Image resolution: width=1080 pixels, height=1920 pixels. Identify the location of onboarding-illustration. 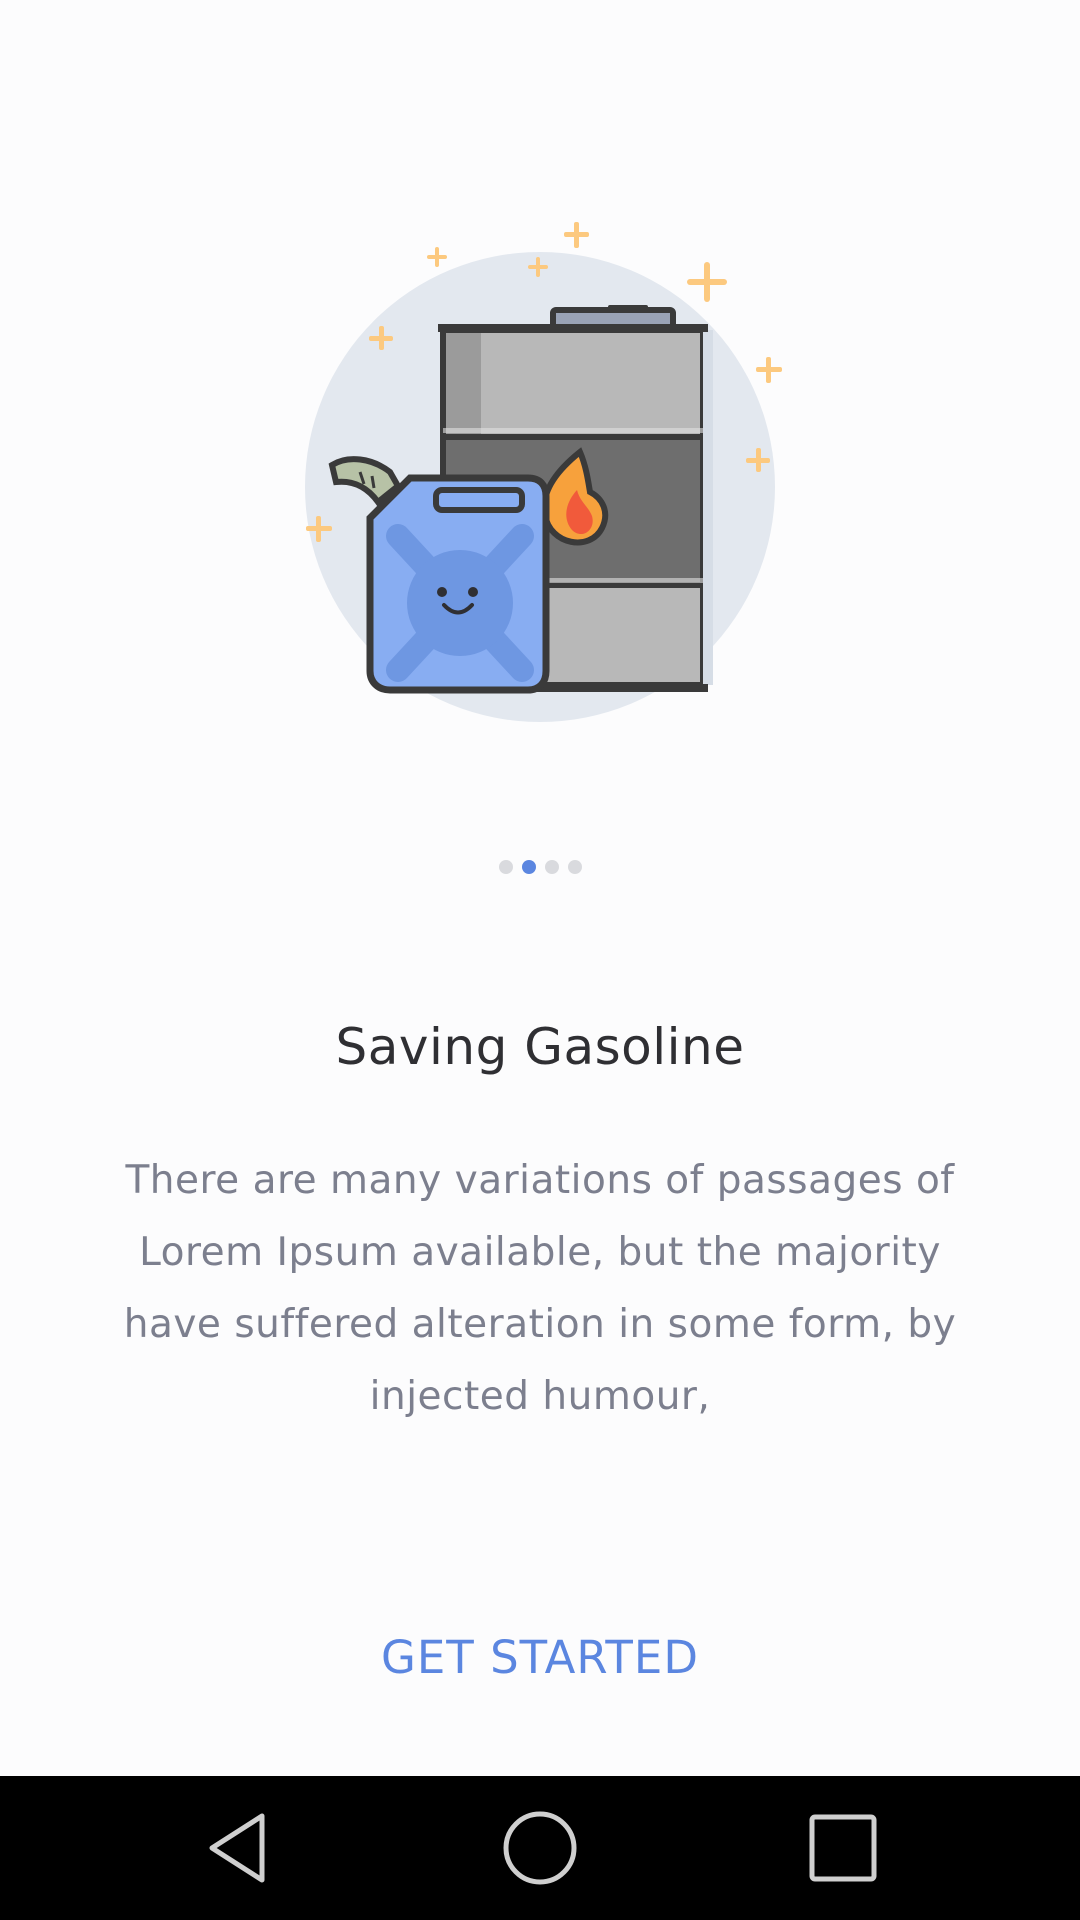
(540, 470).